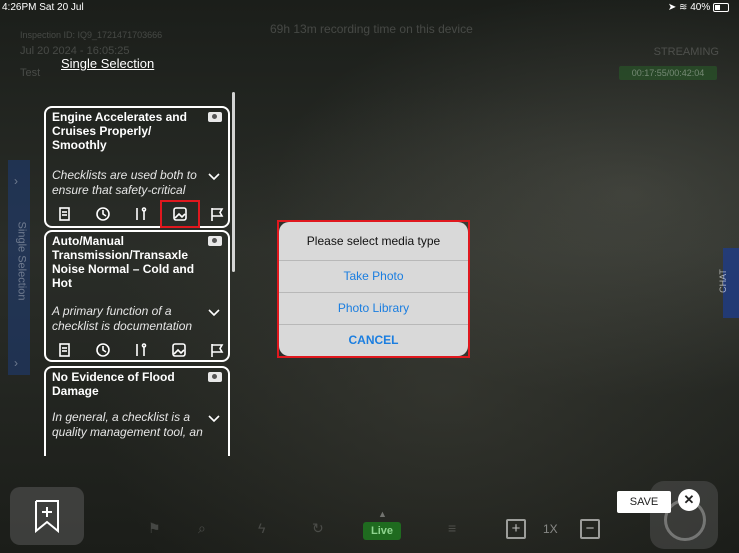  I want to click on dialog-title: Please select media type, so click(373, 241).